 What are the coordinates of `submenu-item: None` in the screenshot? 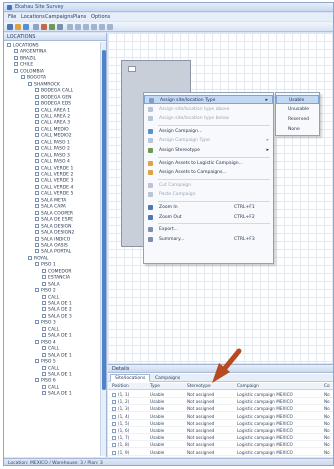 It's located at (297, 129).